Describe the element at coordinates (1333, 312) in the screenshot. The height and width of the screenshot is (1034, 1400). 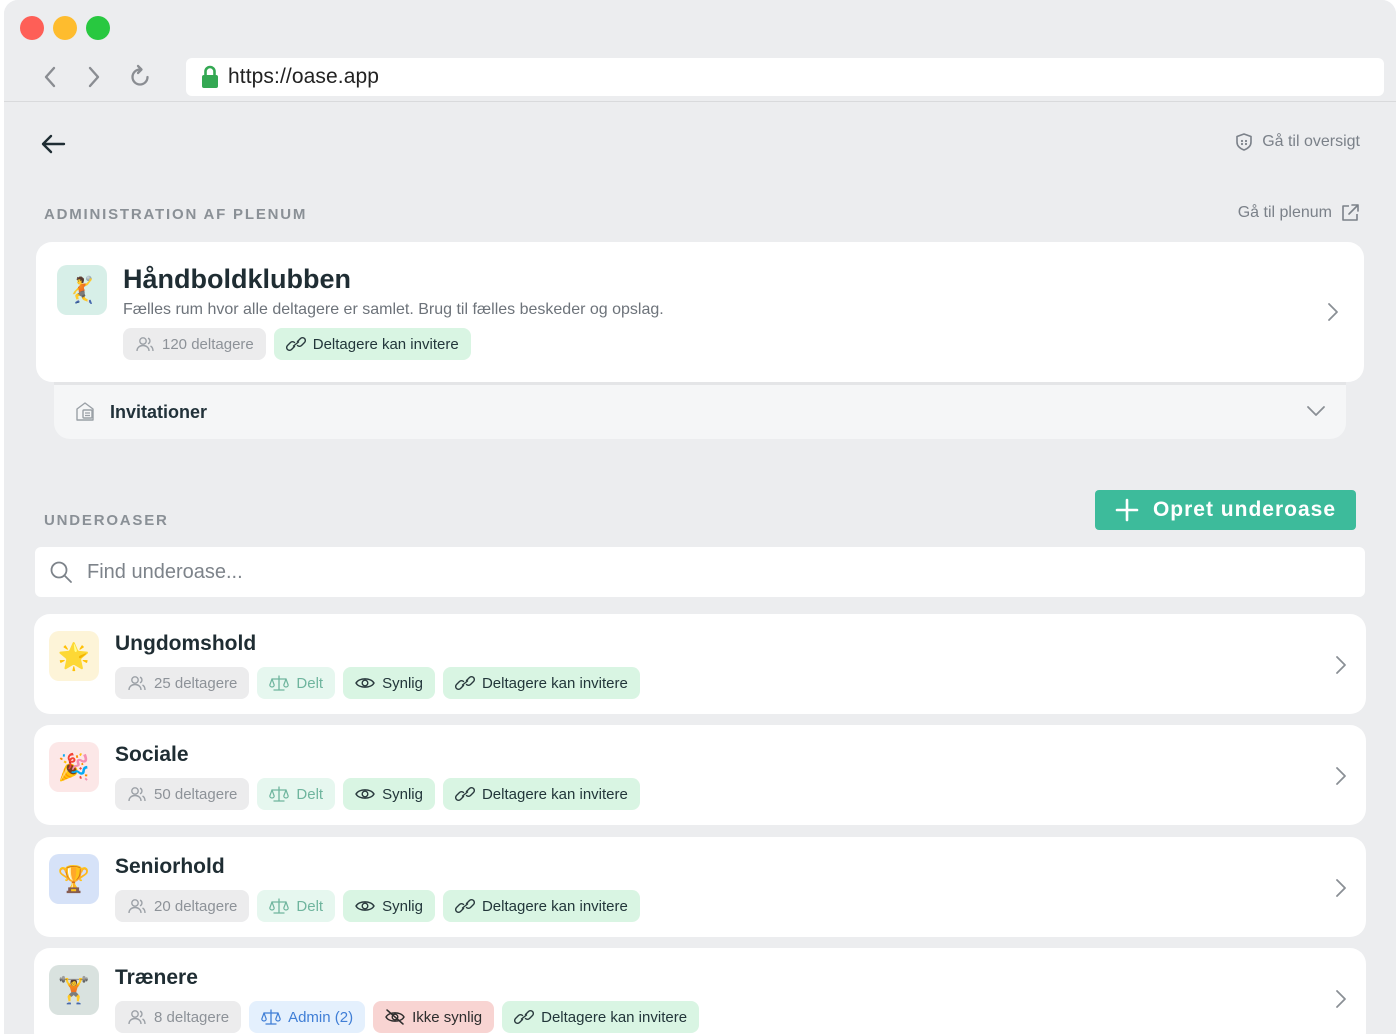
I see `plenum-chevron-icon` at that location.